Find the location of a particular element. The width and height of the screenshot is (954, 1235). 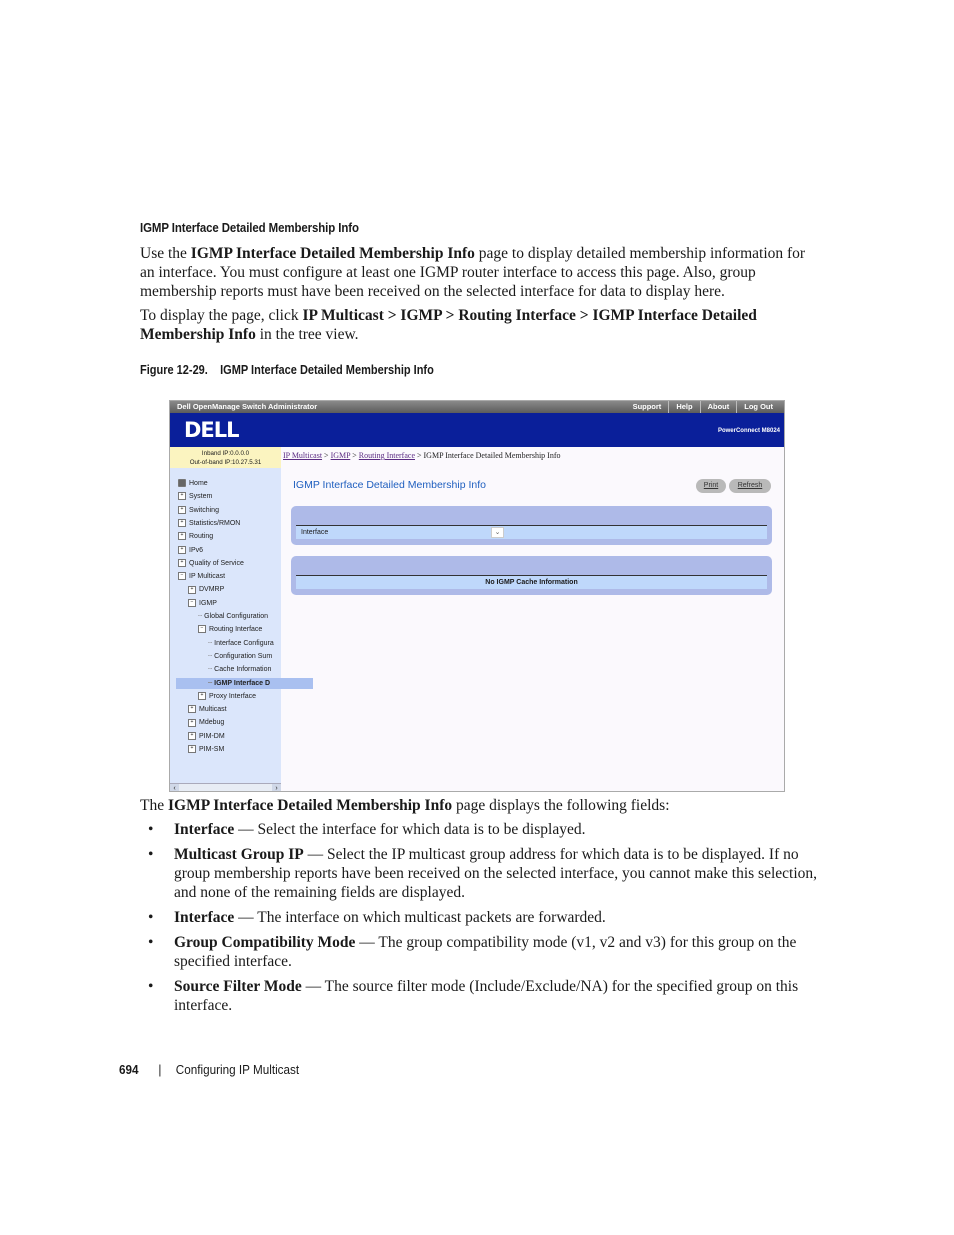

tree-item: ┄ Configuration Sum is located at coordinates (240, 656).